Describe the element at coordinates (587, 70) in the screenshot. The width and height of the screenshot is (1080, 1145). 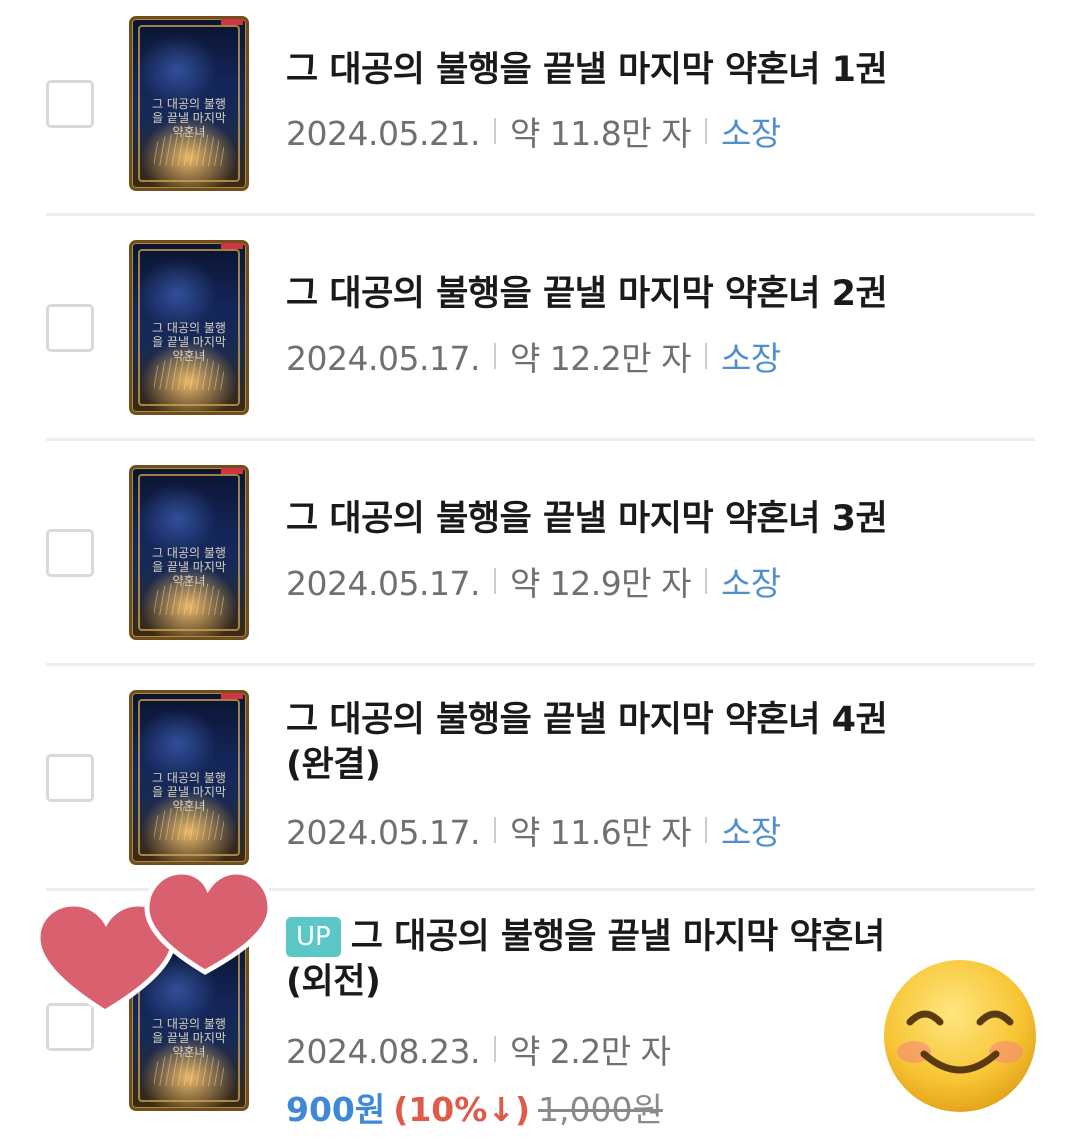
I see `title-text: 그 대공의 불행을 끝낼 마지막 약혼녀 1권` at that location.